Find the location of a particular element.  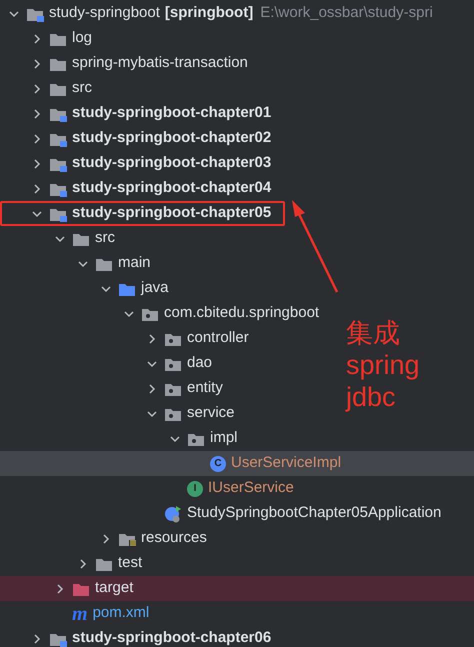

item-label: pom.xml is located at coordinates (121, 613).